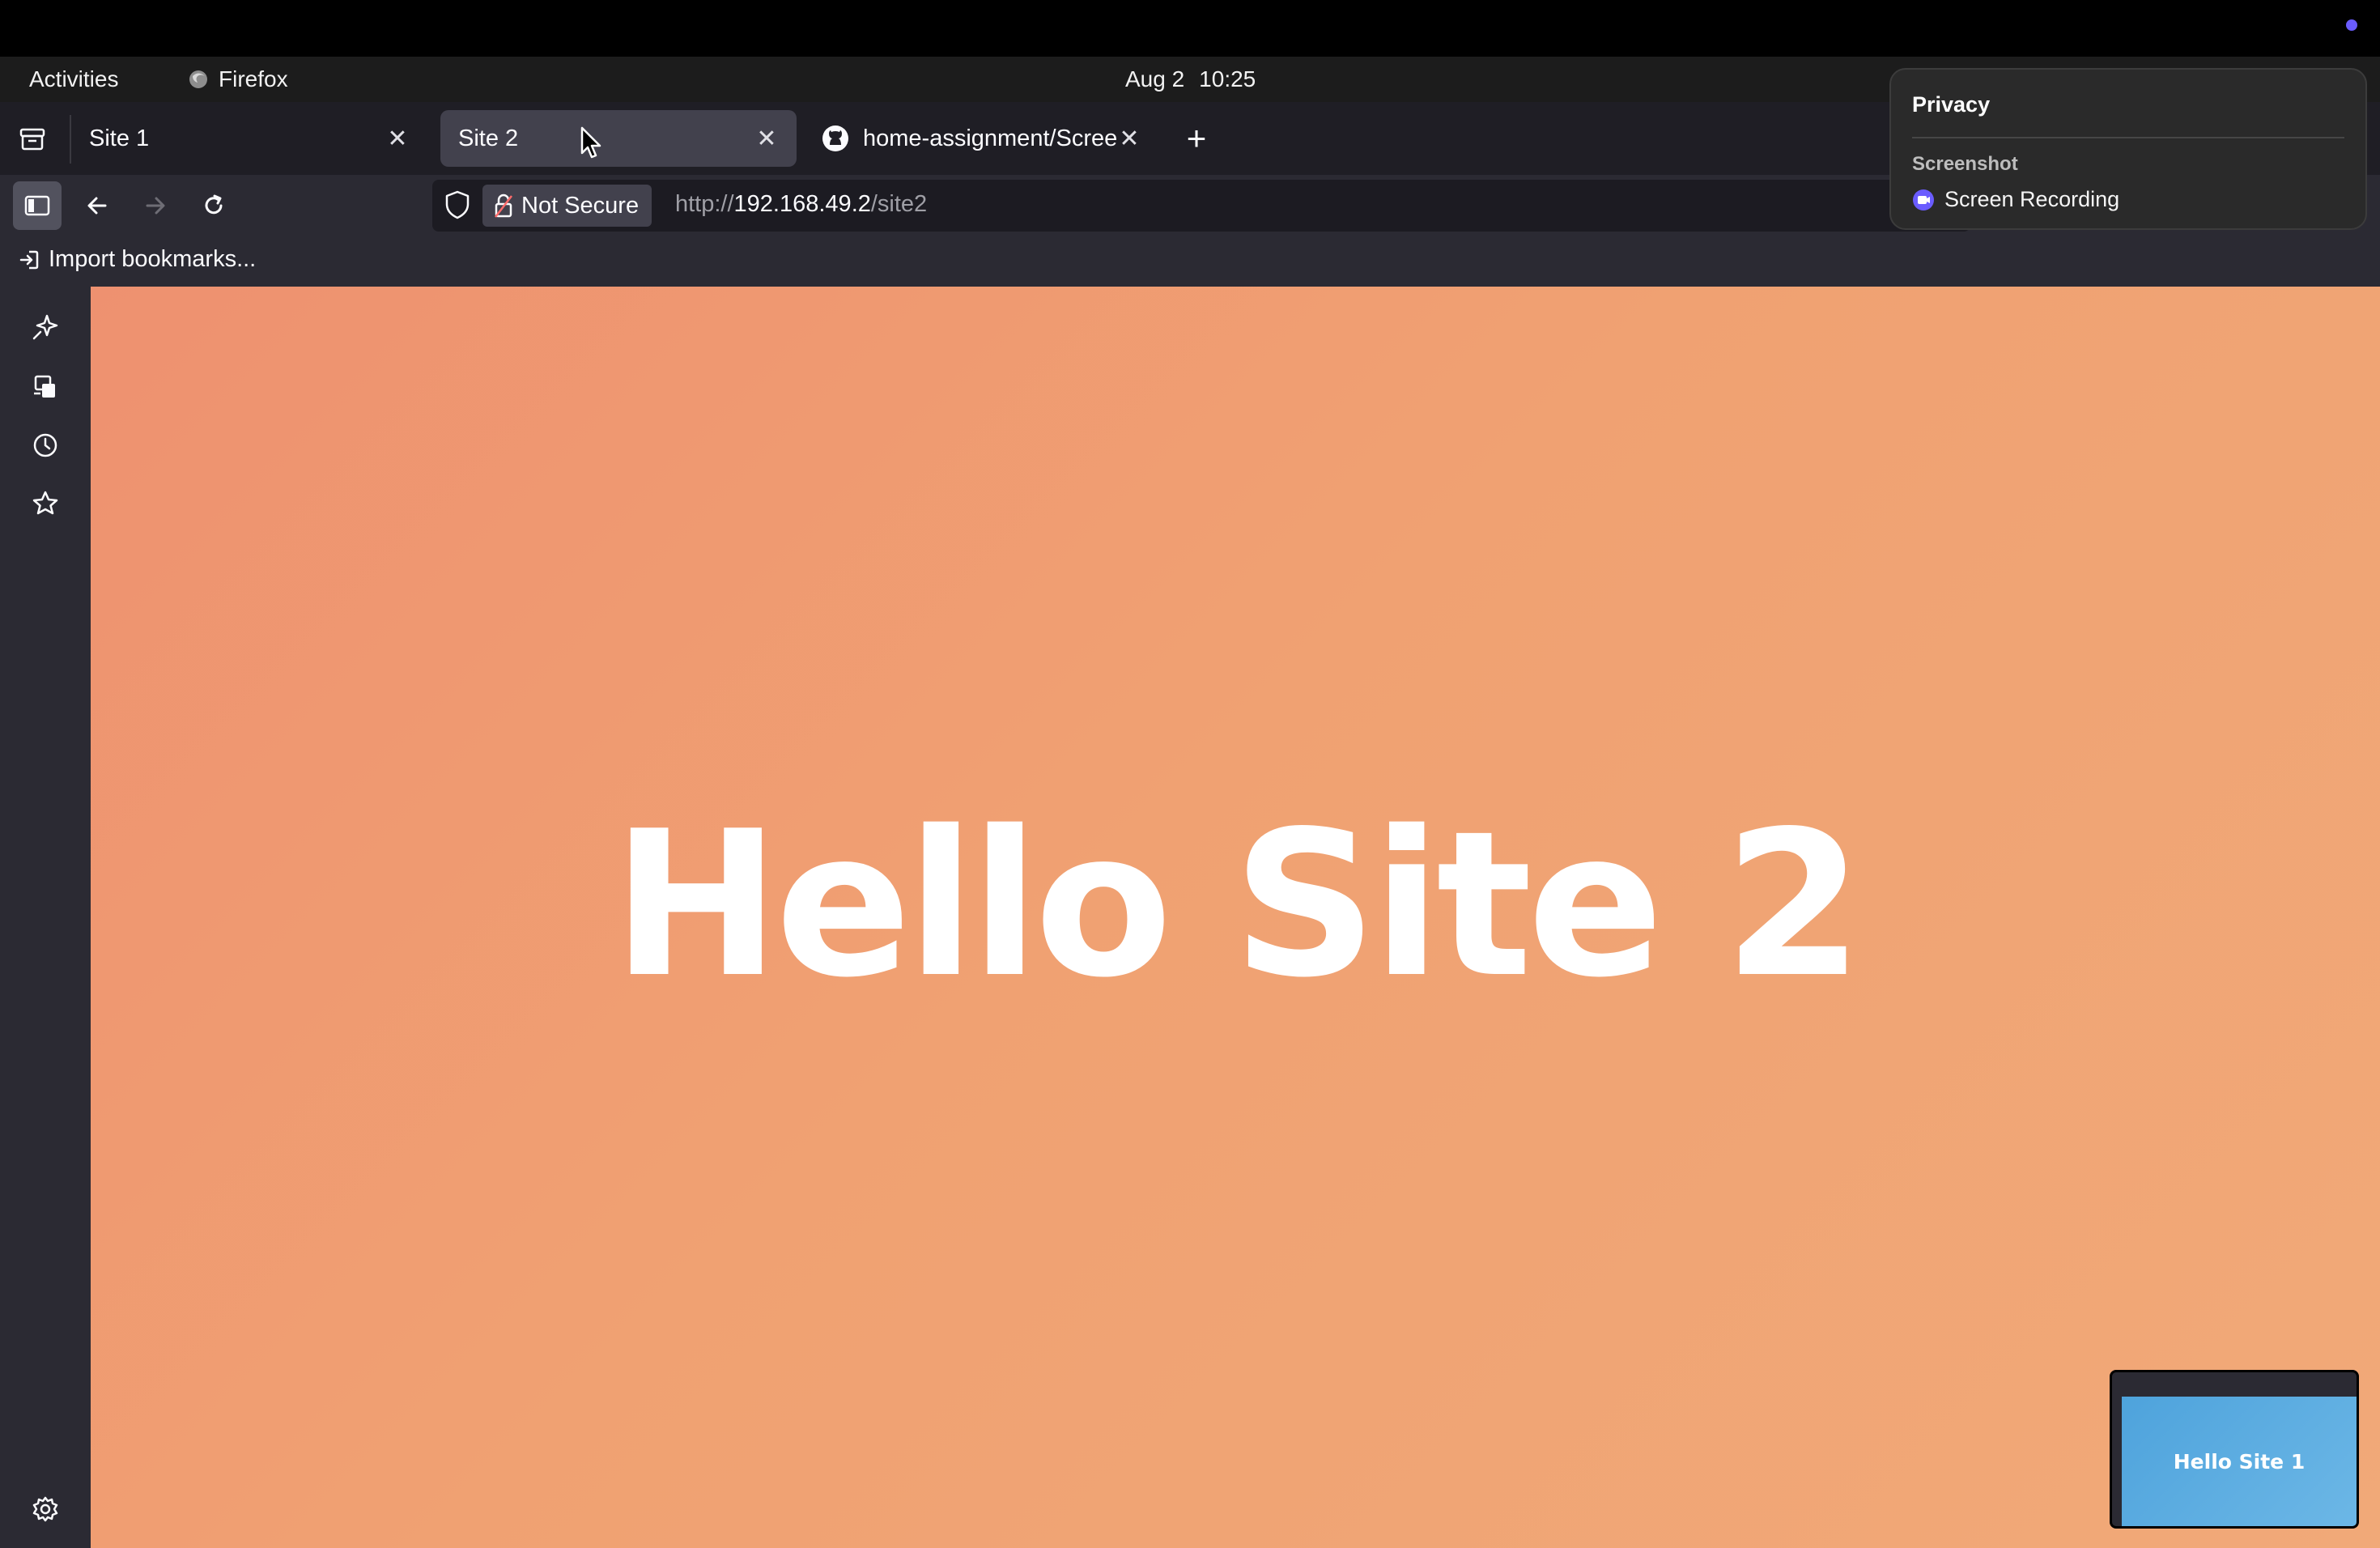 This screenshot has width=2380, height=1548. I want to click on privacy-popover: Privacy Screenshot Screen Recording, so click(2128, 149).